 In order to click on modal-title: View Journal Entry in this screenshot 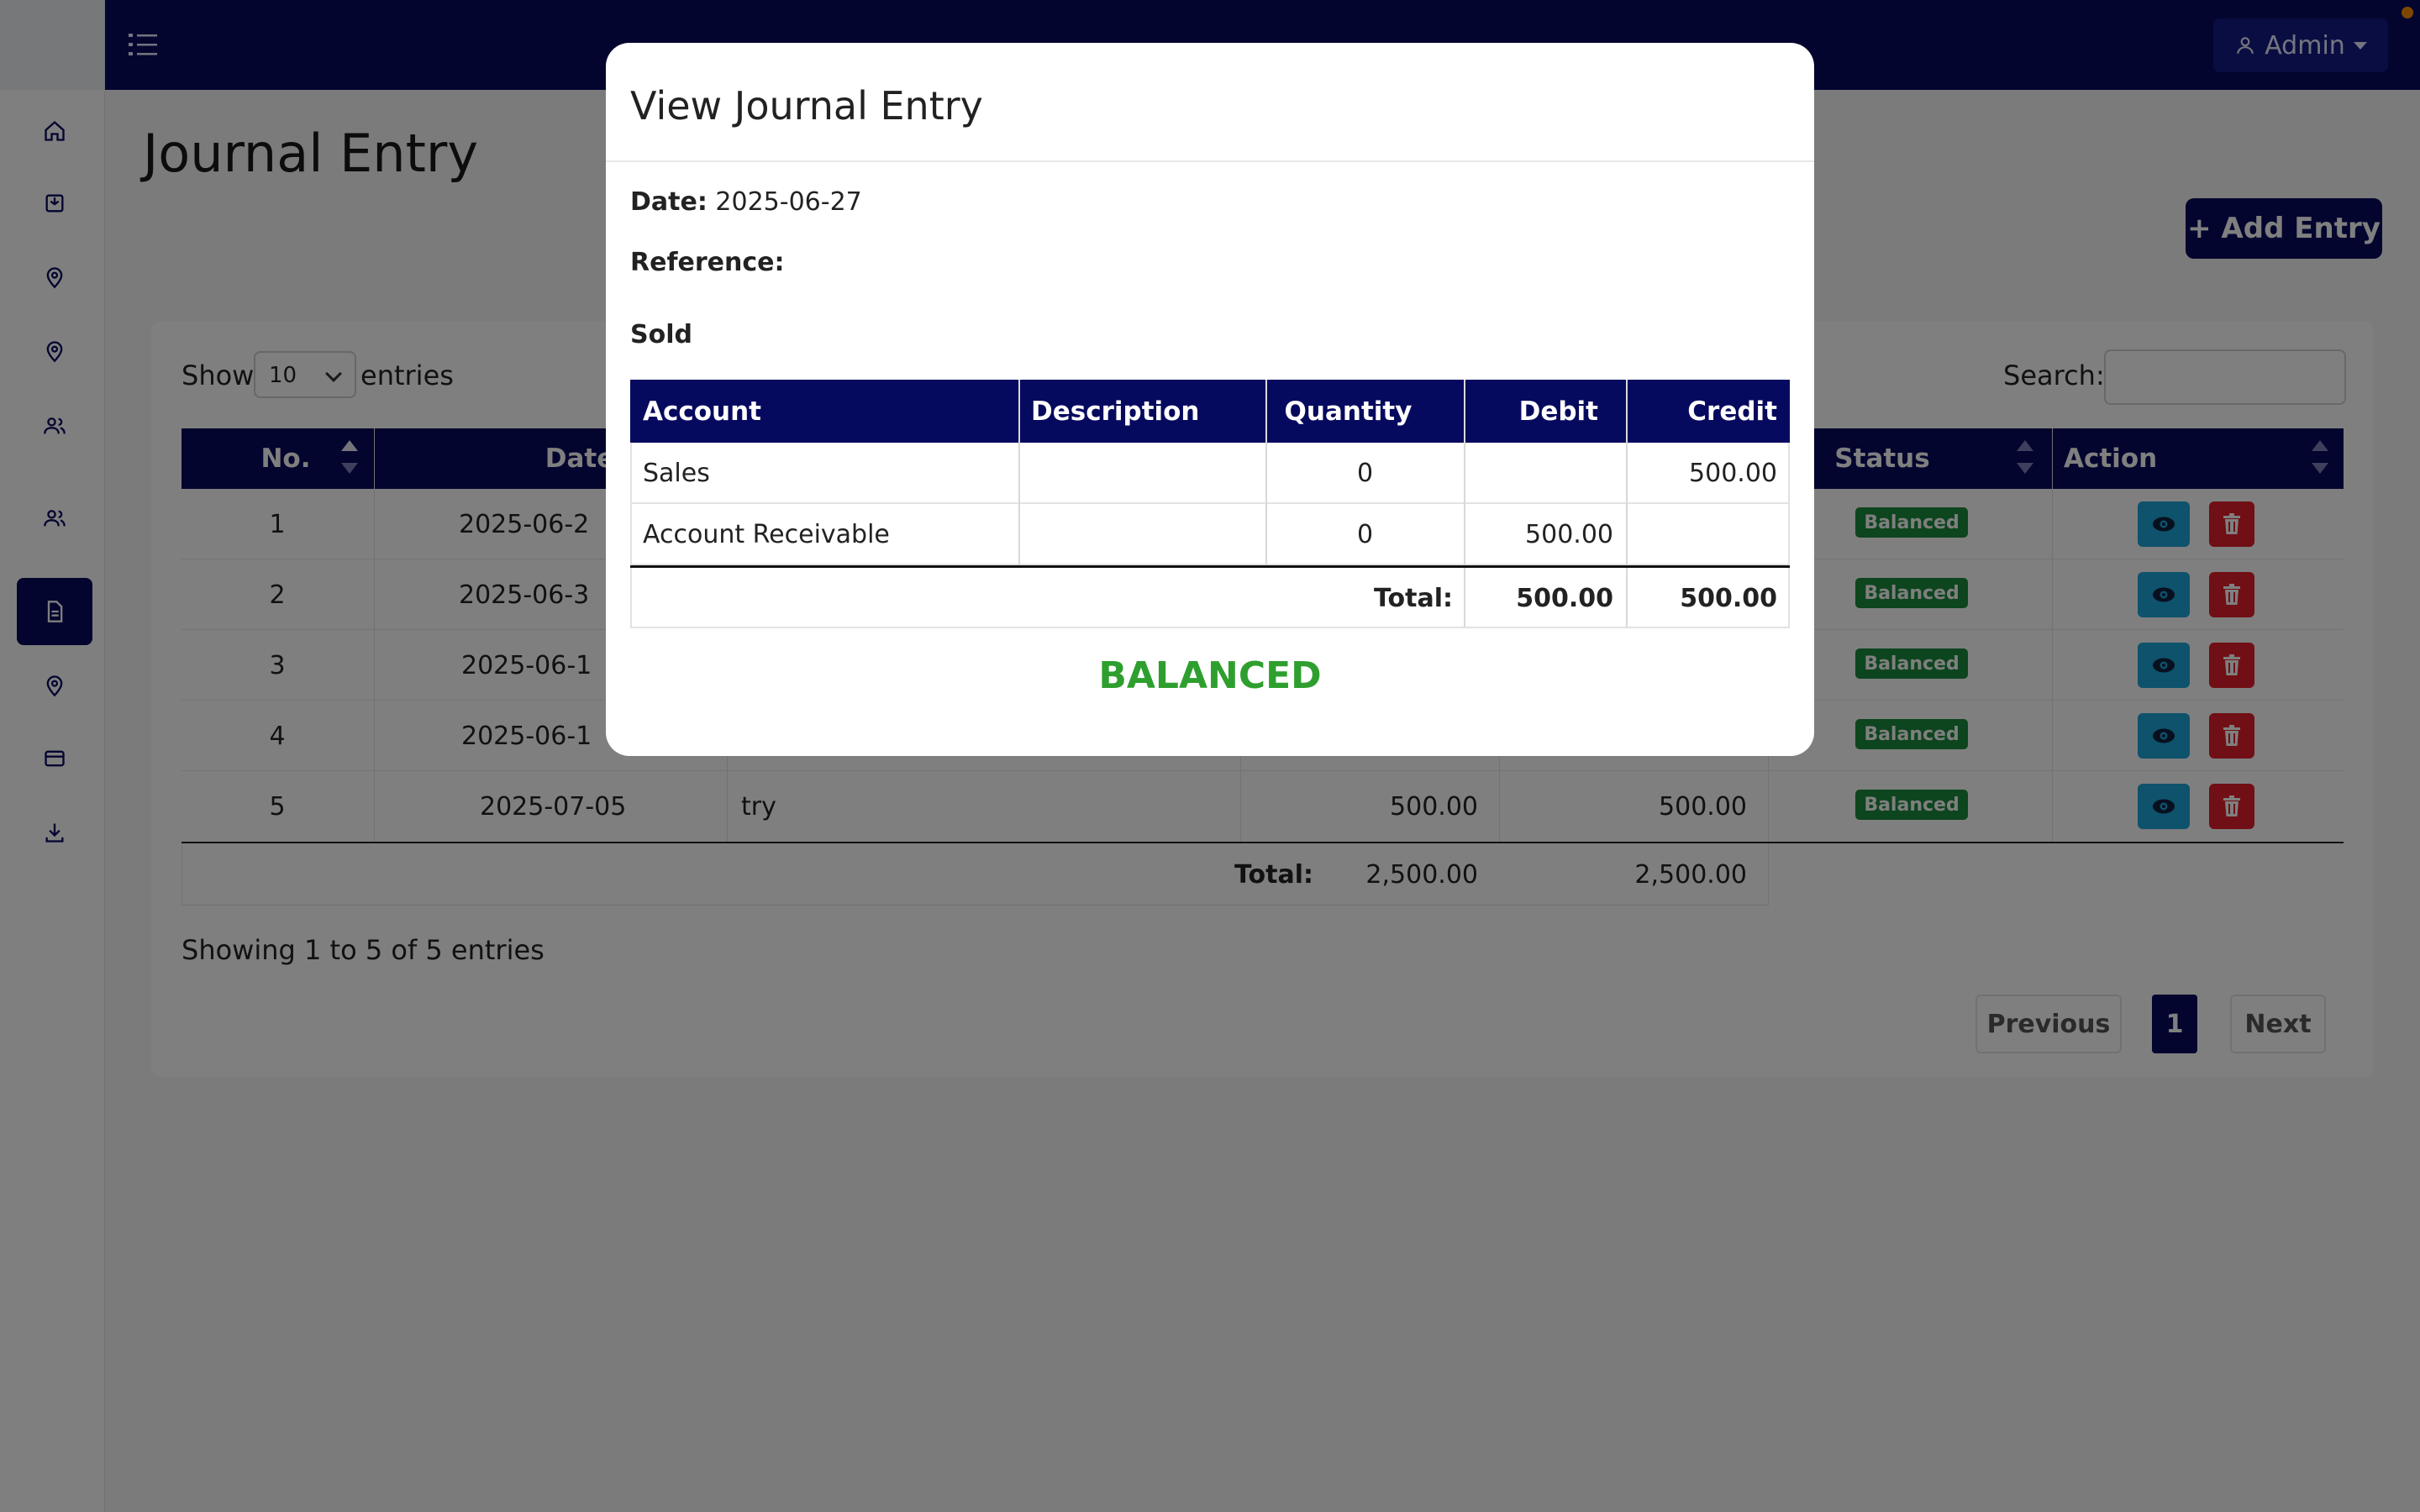, I will do `click(807, 106)`.